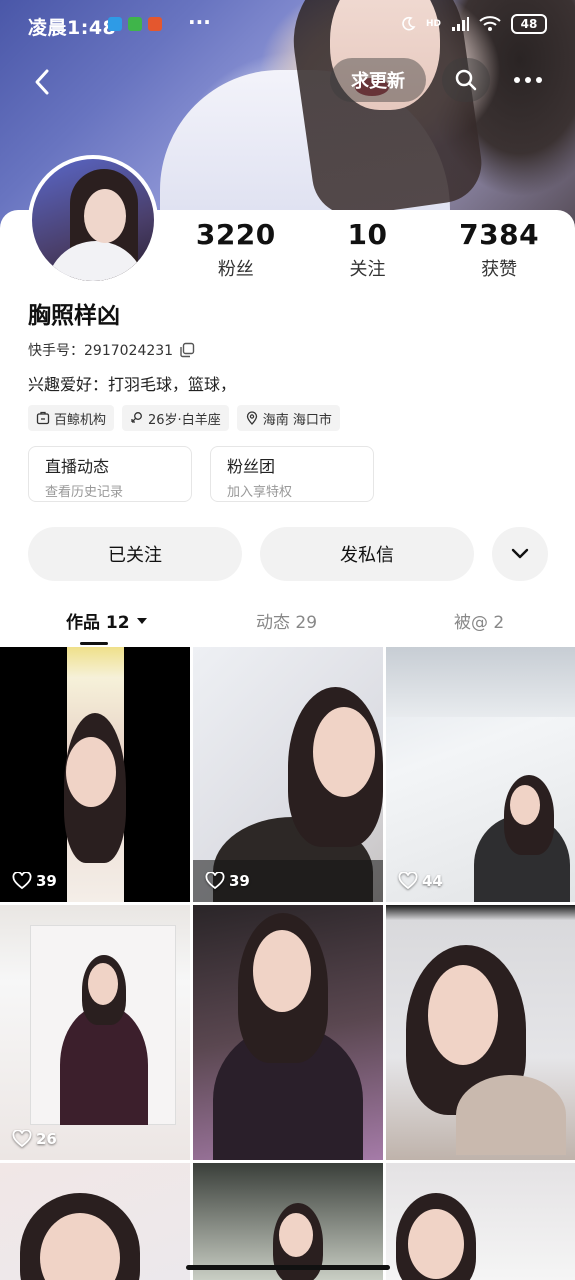 The image size is (575, 1280). I want to click on battery-icon: 48, so click(529, 24).